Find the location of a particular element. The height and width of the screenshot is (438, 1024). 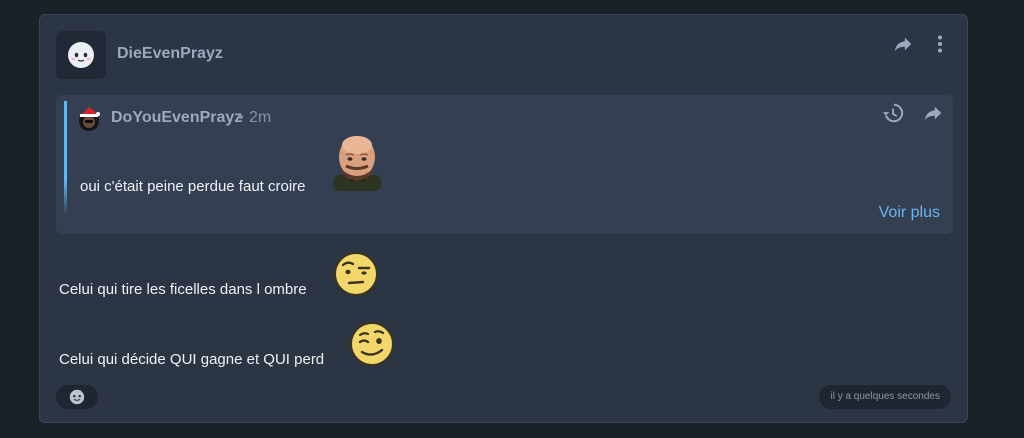

message-line: Celui qui tire les ficelles dans l ombre is located at coordinates (183, 289).